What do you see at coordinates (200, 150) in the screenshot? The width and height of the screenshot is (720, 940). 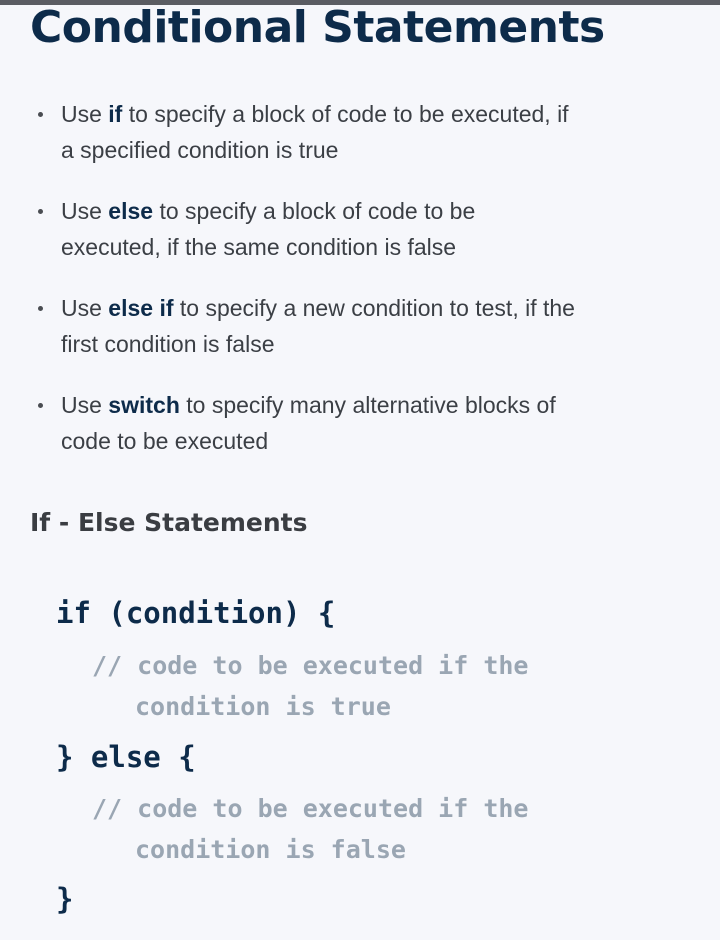 I see `bullet-text-continued: a specified condition is true` at bounding box center [200, 150].